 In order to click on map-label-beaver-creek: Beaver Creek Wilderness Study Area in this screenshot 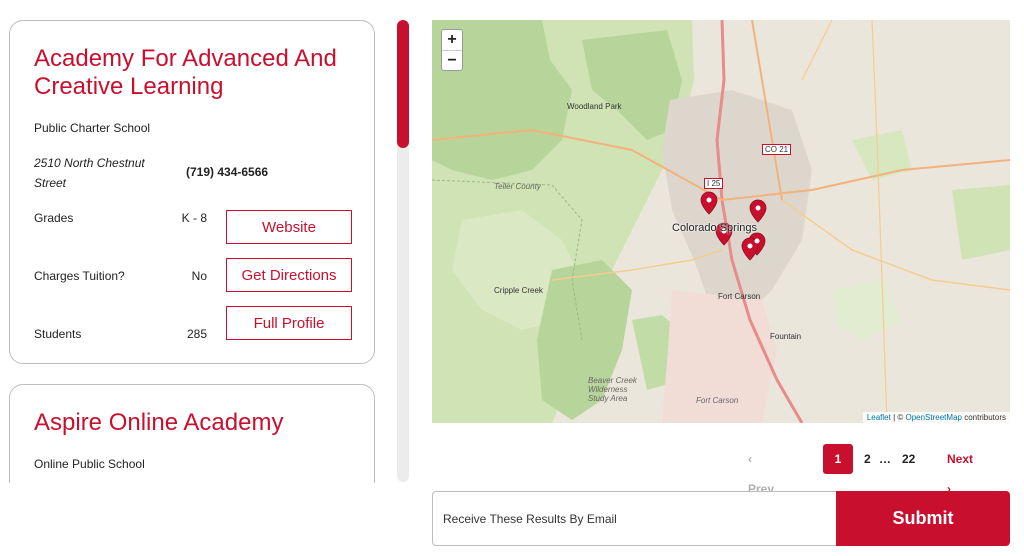, I will do `click(612, 389)`.